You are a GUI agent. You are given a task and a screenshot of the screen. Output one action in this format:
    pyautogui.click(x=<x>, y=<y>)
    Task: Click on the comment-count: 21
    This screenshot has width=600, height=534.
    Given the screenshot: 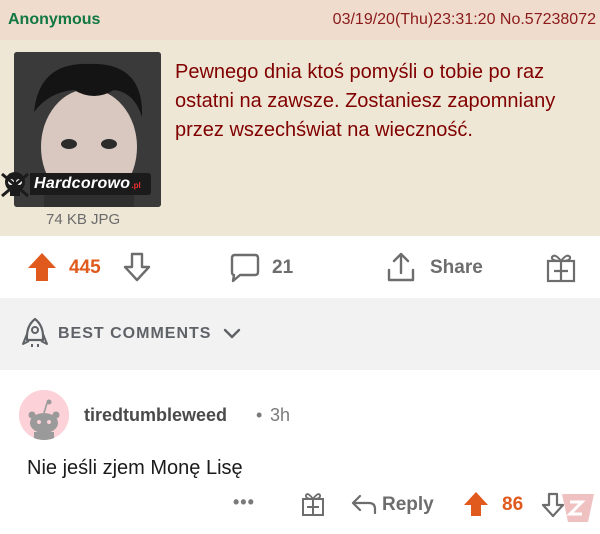 What is the action you would take?
    pyautogui.click(x=283, y=267)
    